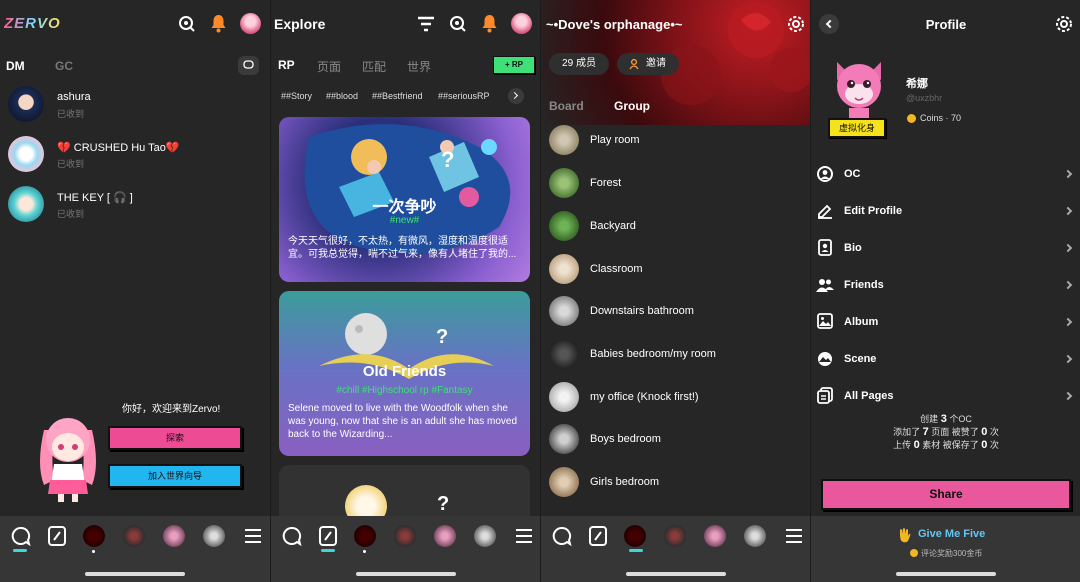  I want to click on conversation-name: 💔 CRUSHED Hu Tao💔, so click(118, 148).